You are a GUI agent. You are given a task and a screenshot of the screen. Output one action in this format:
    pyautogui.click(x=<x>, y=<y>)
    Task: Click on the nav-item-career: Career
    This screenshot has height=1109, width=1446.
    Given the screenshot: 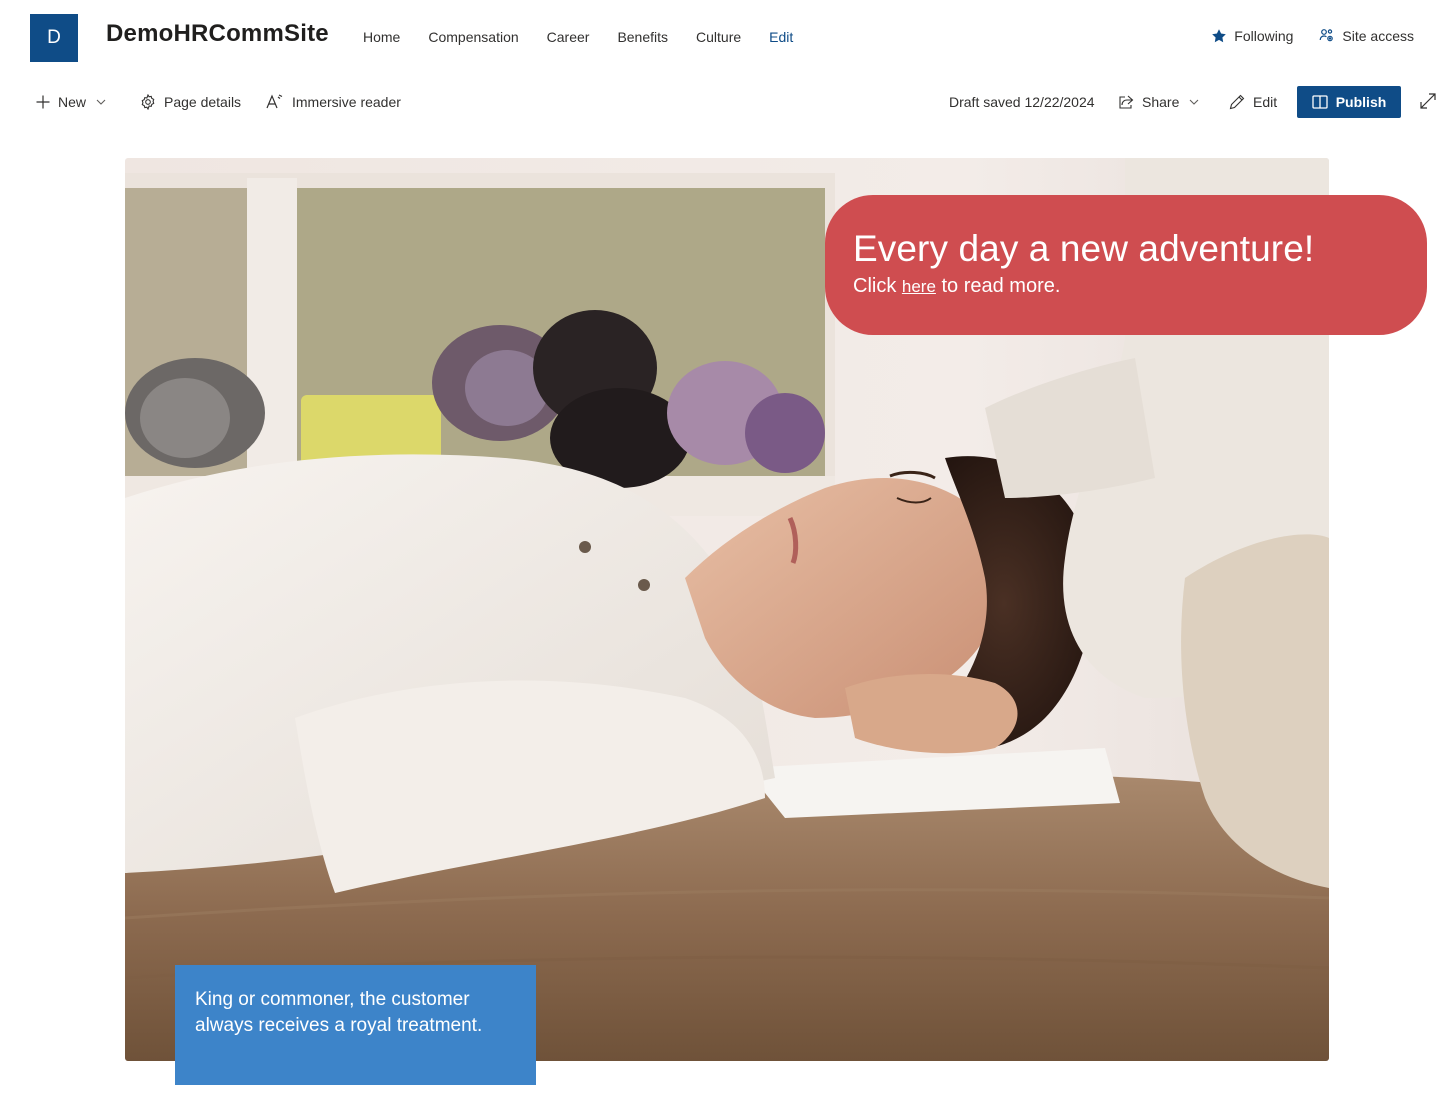 What is the action you would take?
    pyautogui.click(x=568, y=37)
    